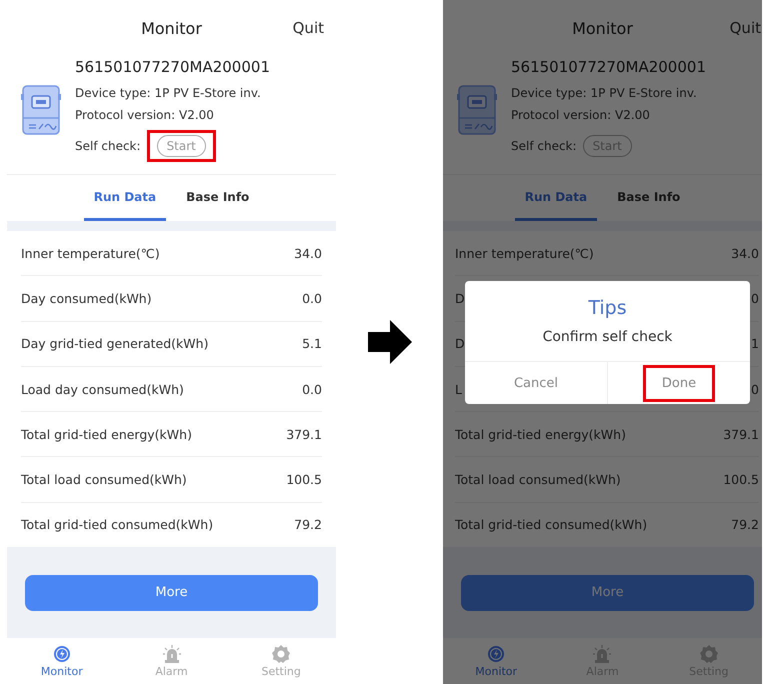 This screenshot has height=684, width=769. Describe the element at coordinates (312, 344) in the screenshot. I see `row-value: 5.1` at that location.